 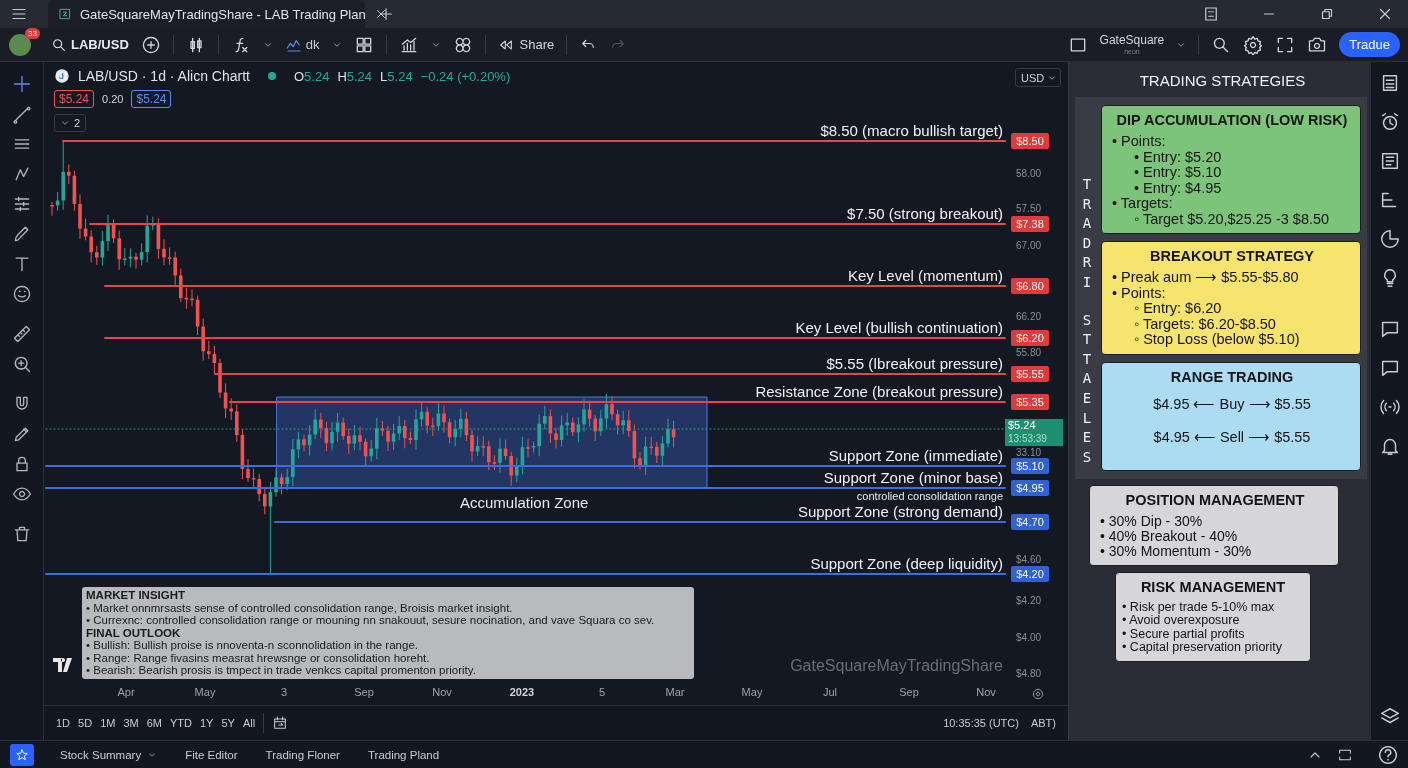 What do you see at coordinates (32, 33) in the screenshot?
I see `notification-badge: 33` at bounding box center [32, 33].